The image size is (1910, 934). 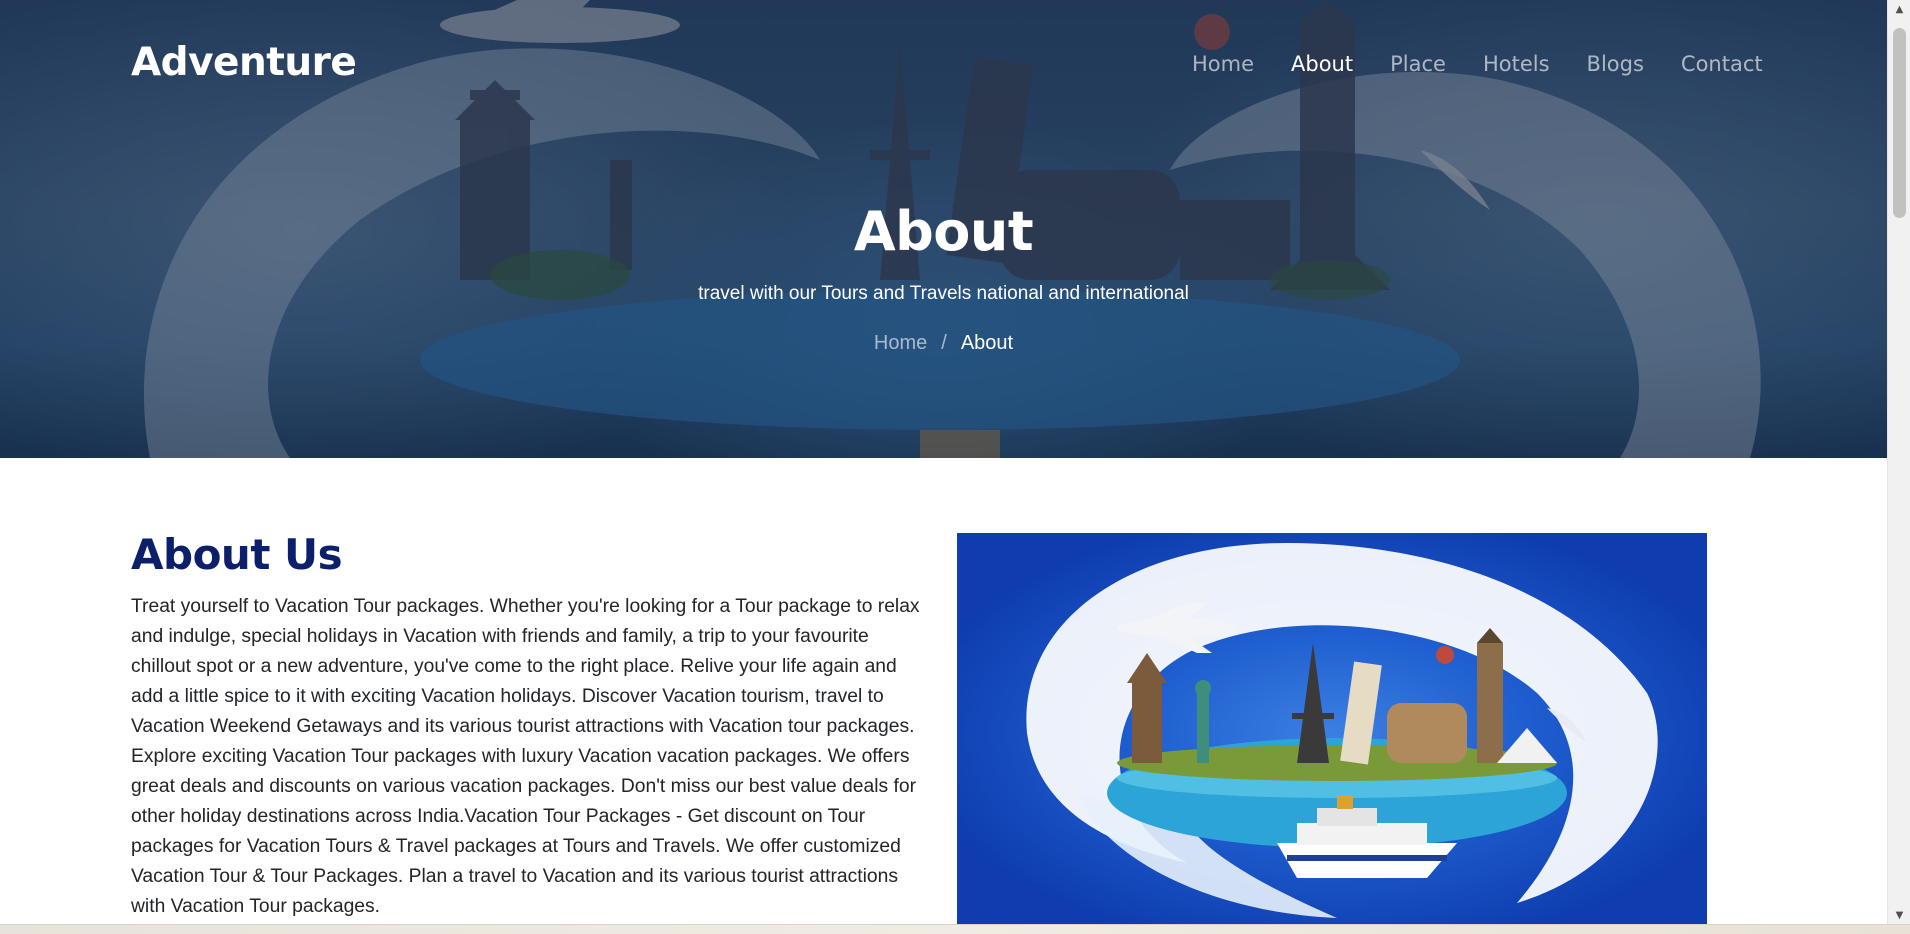 I want to click on brand-logo: Adventure, so click(x=244, y=62).